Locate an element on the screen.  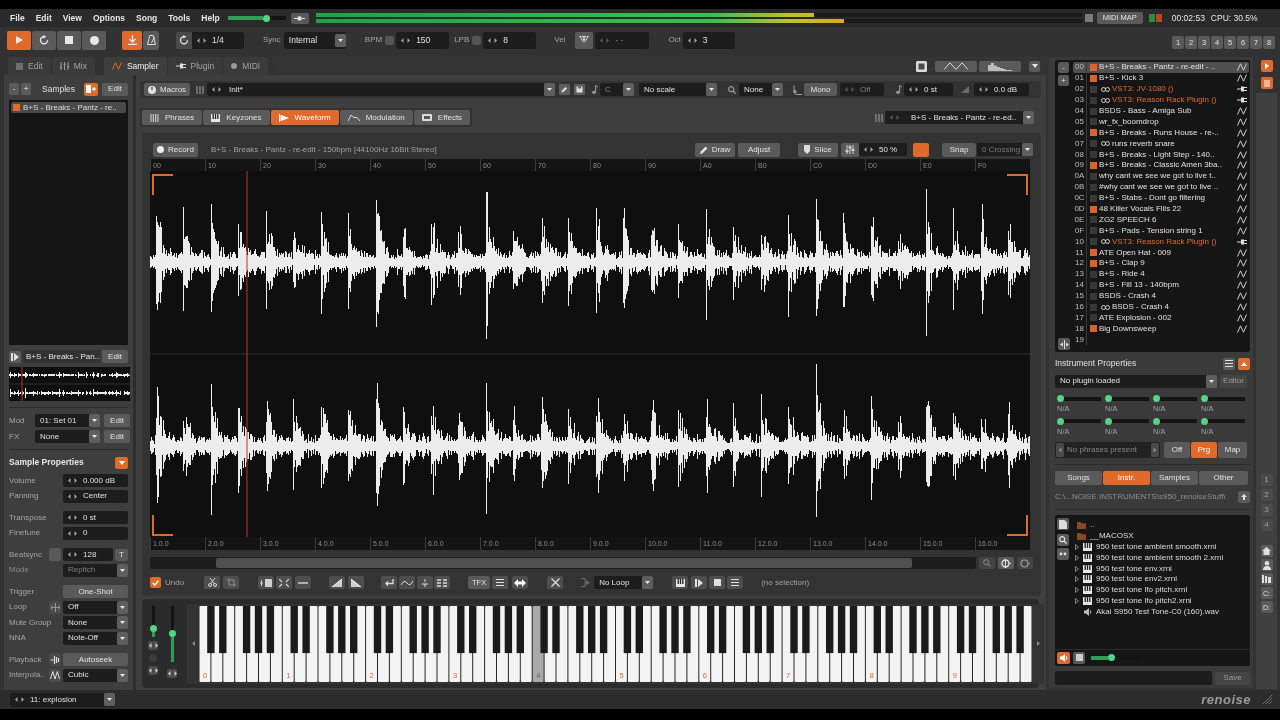
page-tab: Modulation is located at coordinates (376, 117).